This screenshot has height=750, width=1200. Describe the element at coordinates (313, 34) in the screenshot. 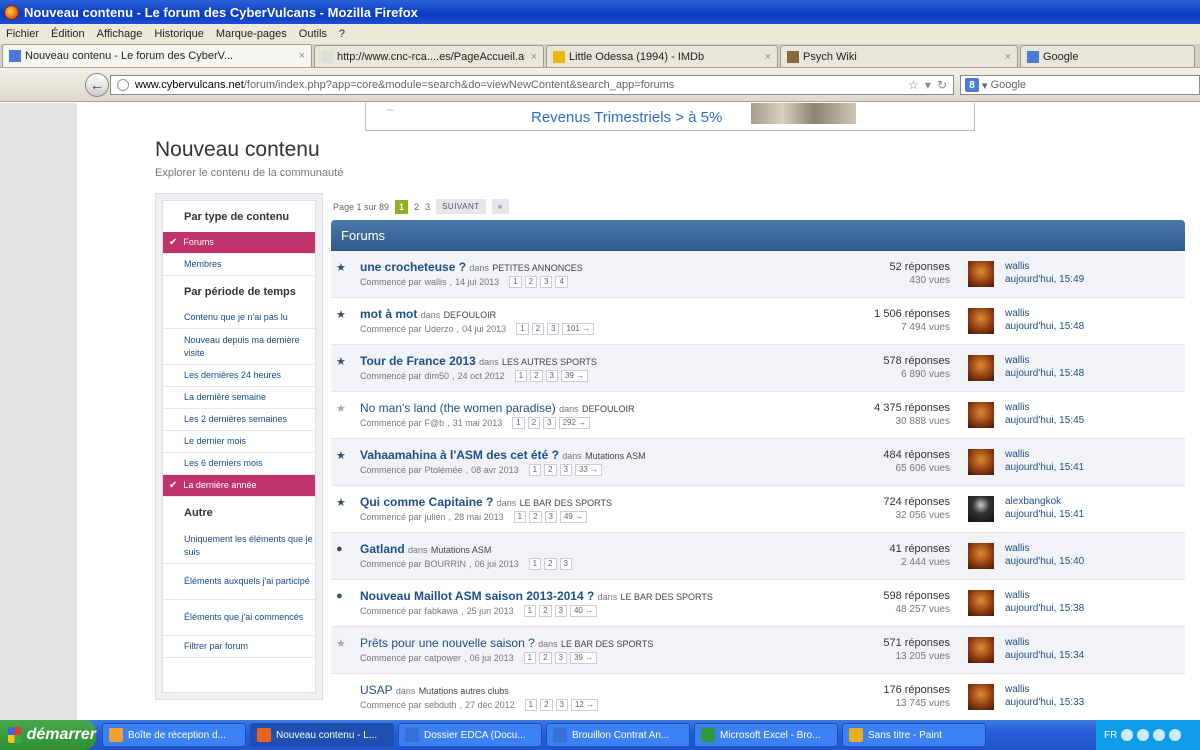

I see `menu-item-5: Outils` at that location.